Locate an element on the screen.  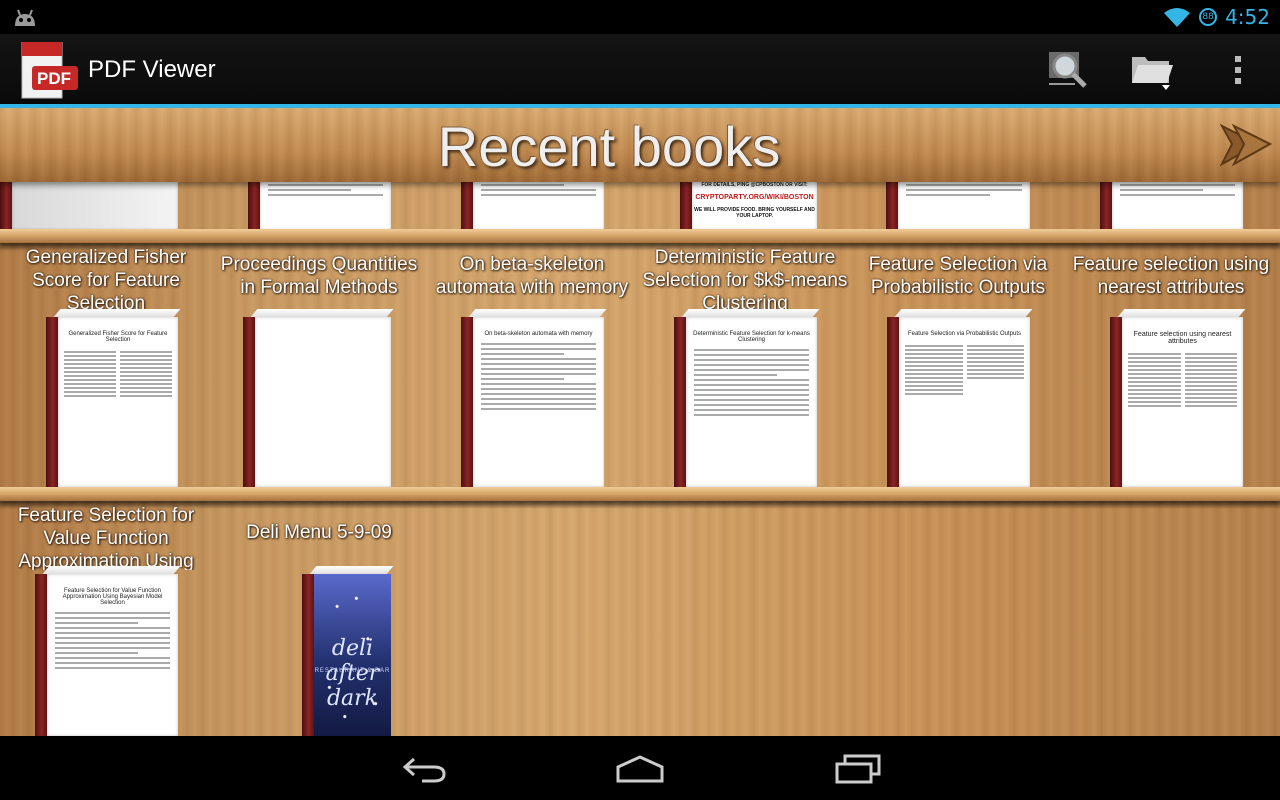
app-icon-label: PDF is located at coordinates (54, 78).